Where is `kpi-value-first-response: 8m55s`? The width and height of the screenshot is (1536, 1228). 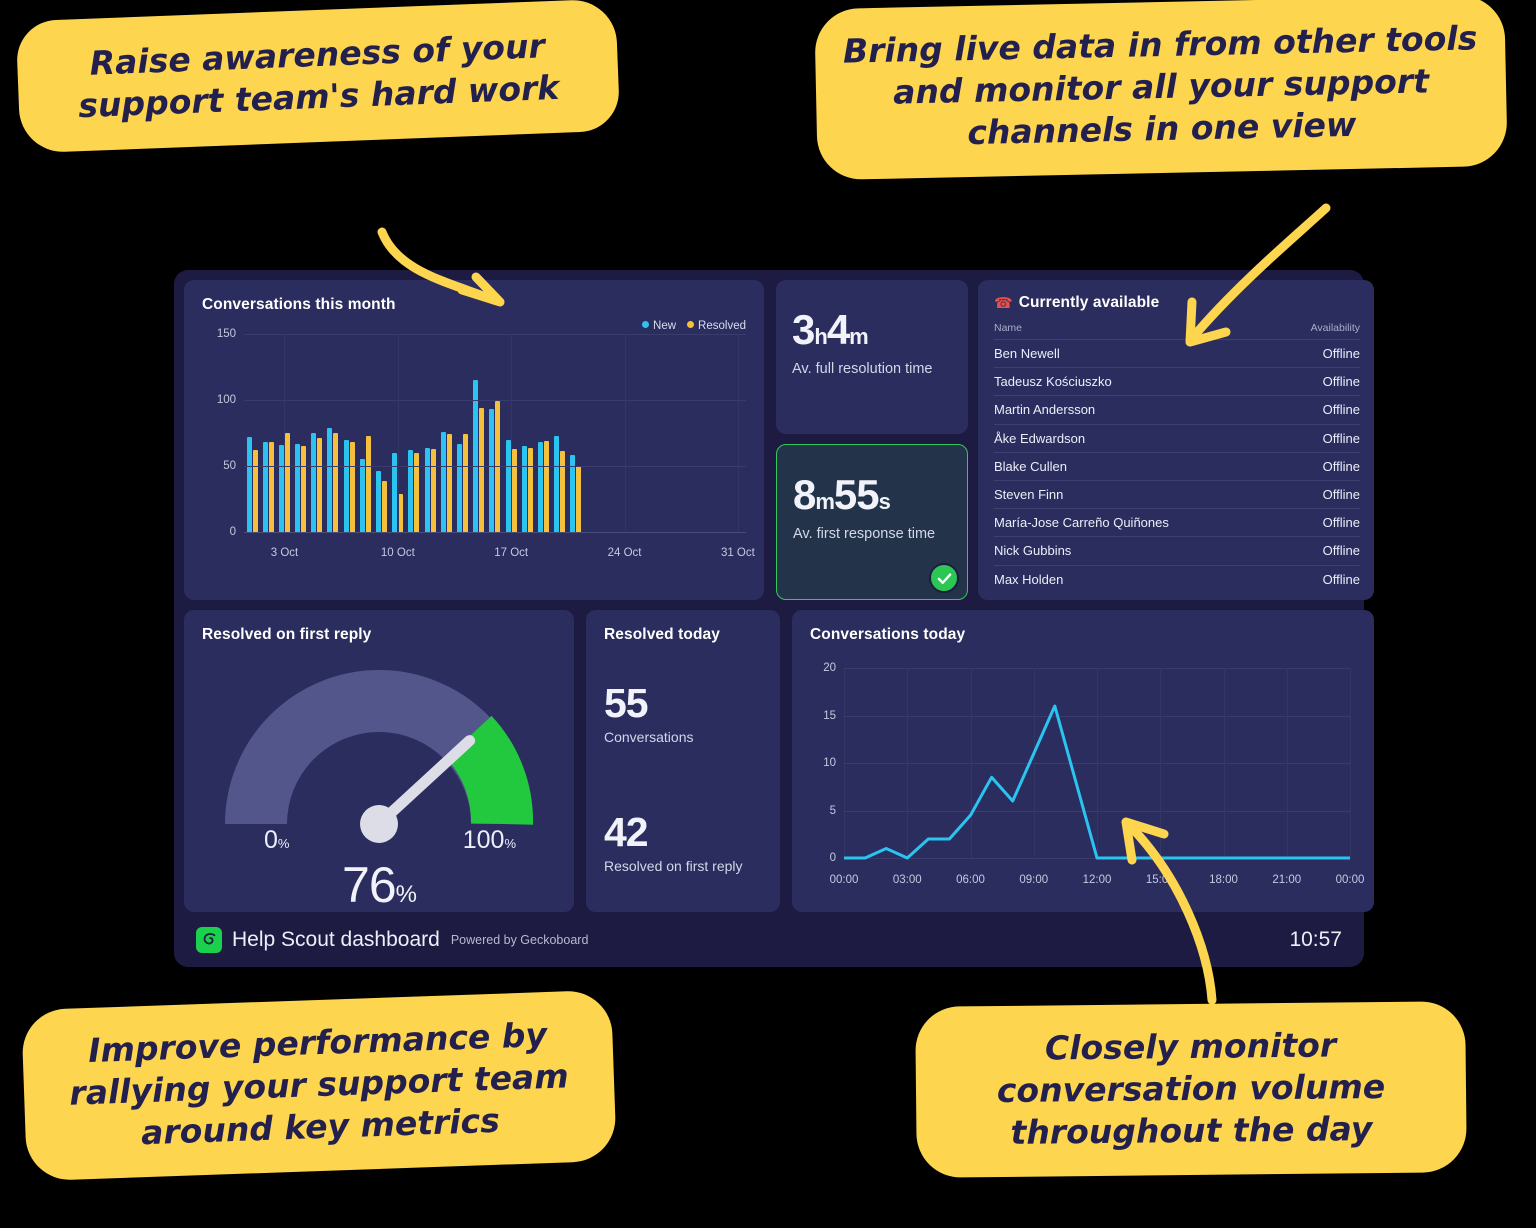 kpi-value-first-response: 8m55s is located at coordinates (872, 495).